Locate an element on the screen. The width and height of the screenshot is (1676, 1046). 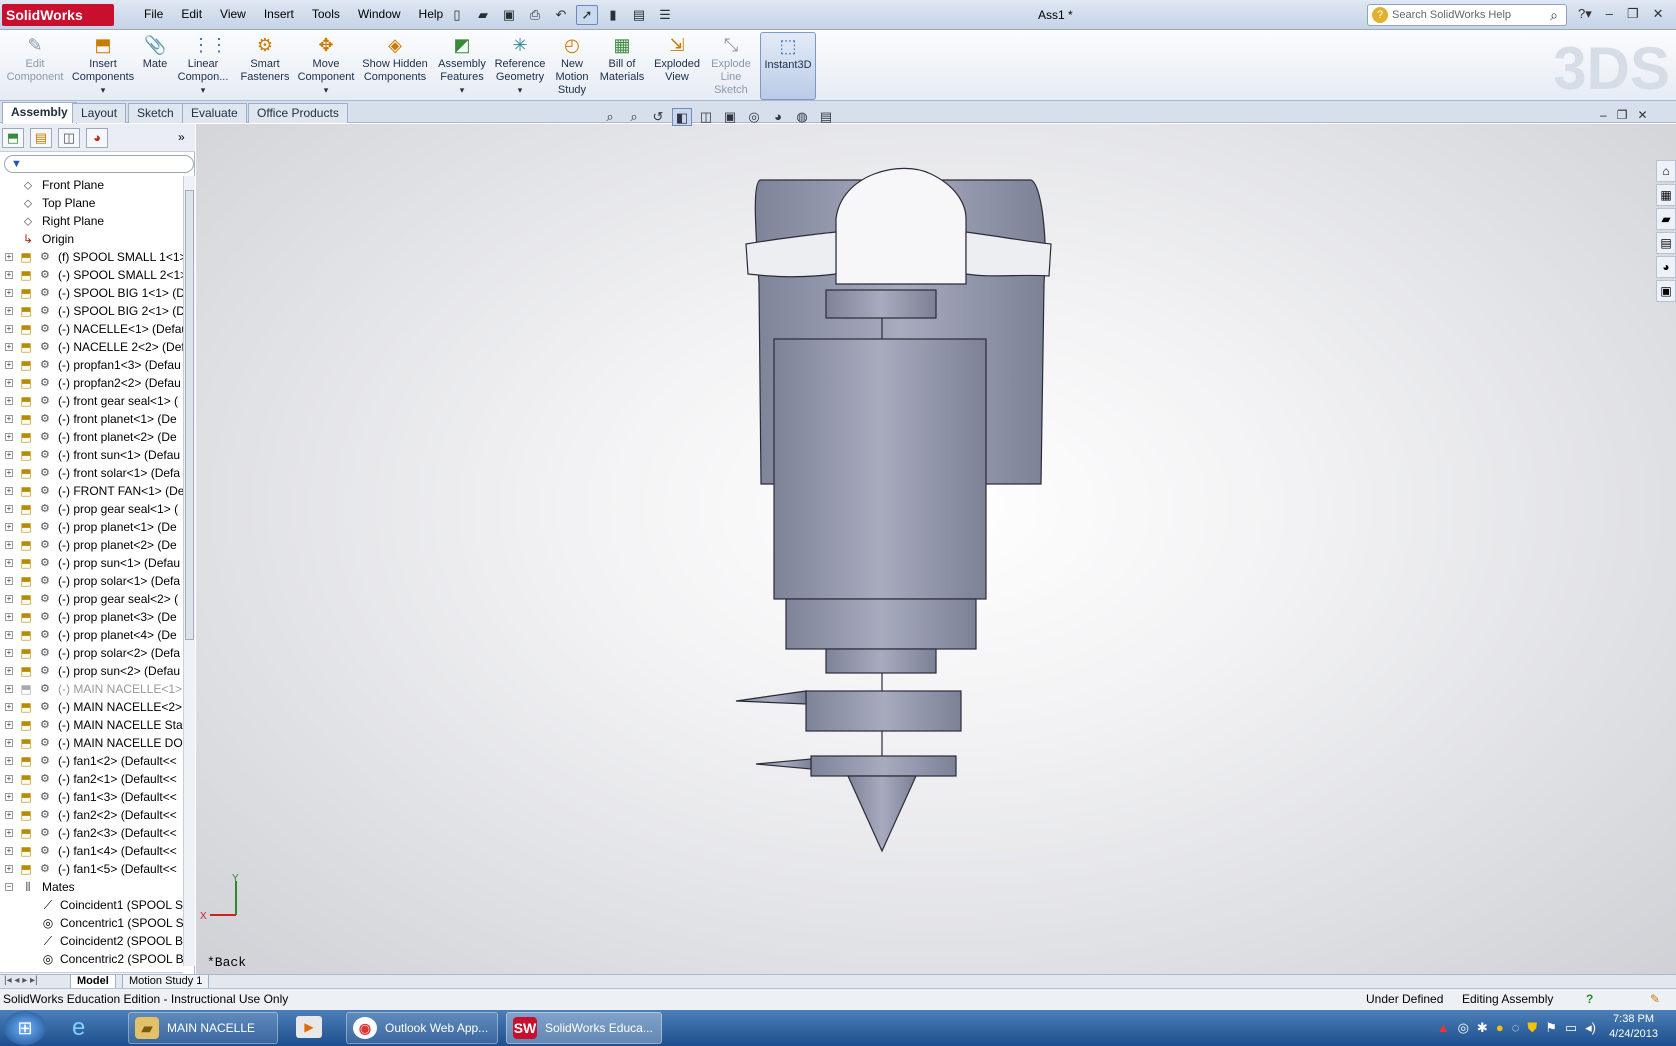
tree-component: + ⬒ ⚙ (-) propfan1<3> (Defau is located at coordinates (91, 365).